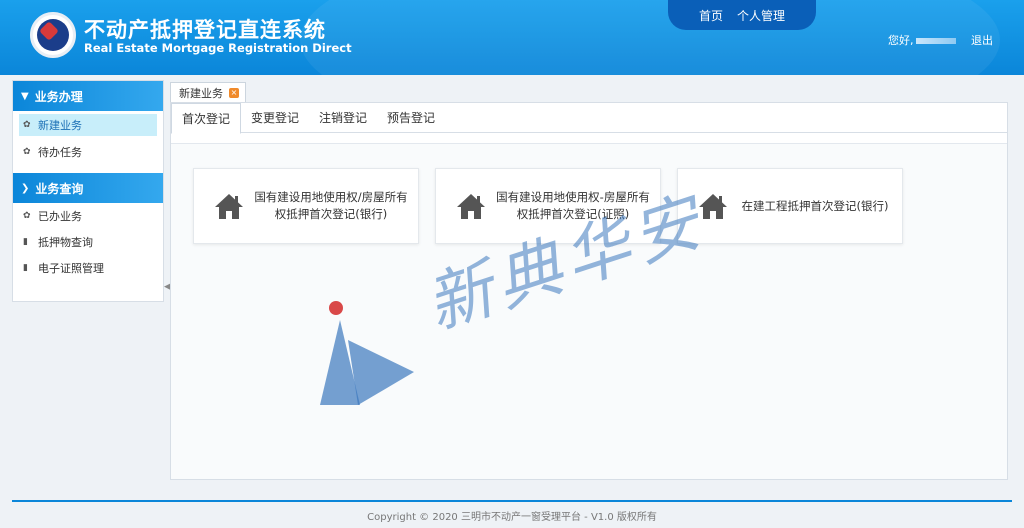 This screenshot has width=1024, height=528. What do you see at coordinates (306, 206) in the screenshot?
I see `card-state-land-bank: 国有建设用地使用权/房屋所有权抵押首次登记(银行)` at bounding box center [306, 206].